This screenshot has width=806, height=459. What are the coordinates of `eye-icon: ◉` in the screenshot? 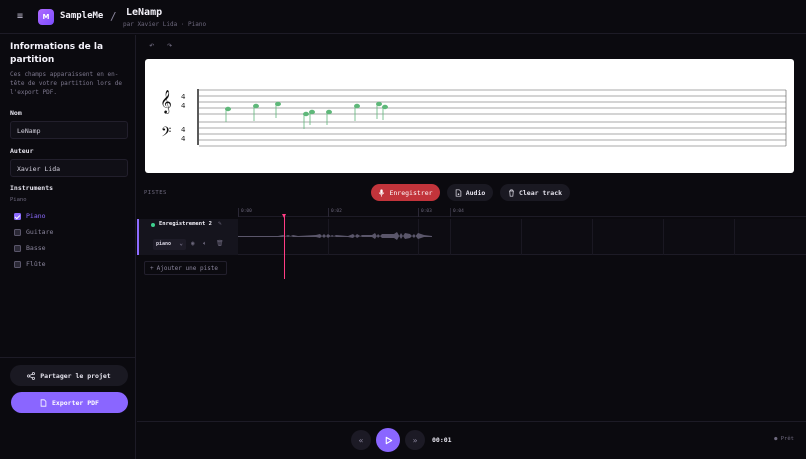 It's located at (193, 243).